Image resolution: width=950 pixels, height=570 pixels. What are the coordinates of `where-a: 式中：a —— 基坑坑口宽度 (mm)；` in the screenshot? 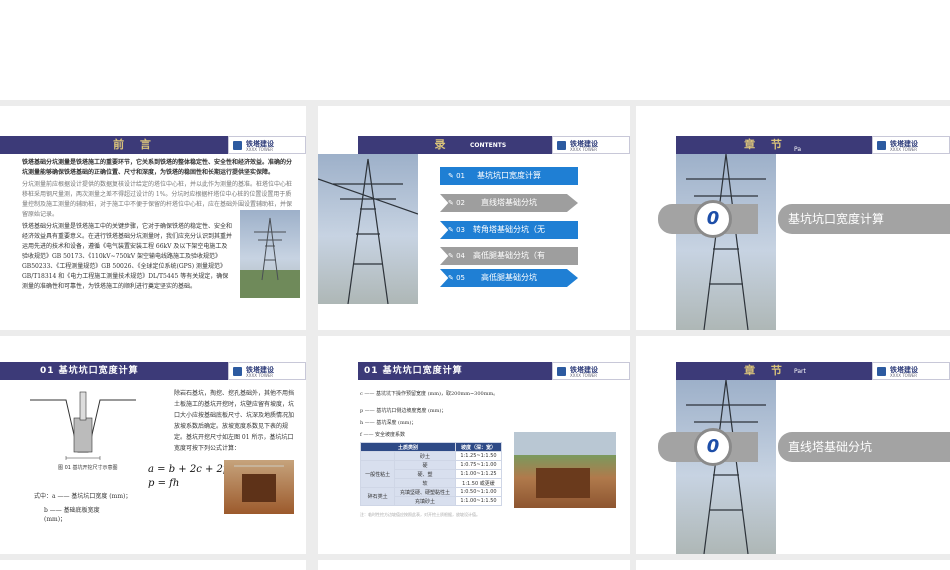 It's located at (83, 496).